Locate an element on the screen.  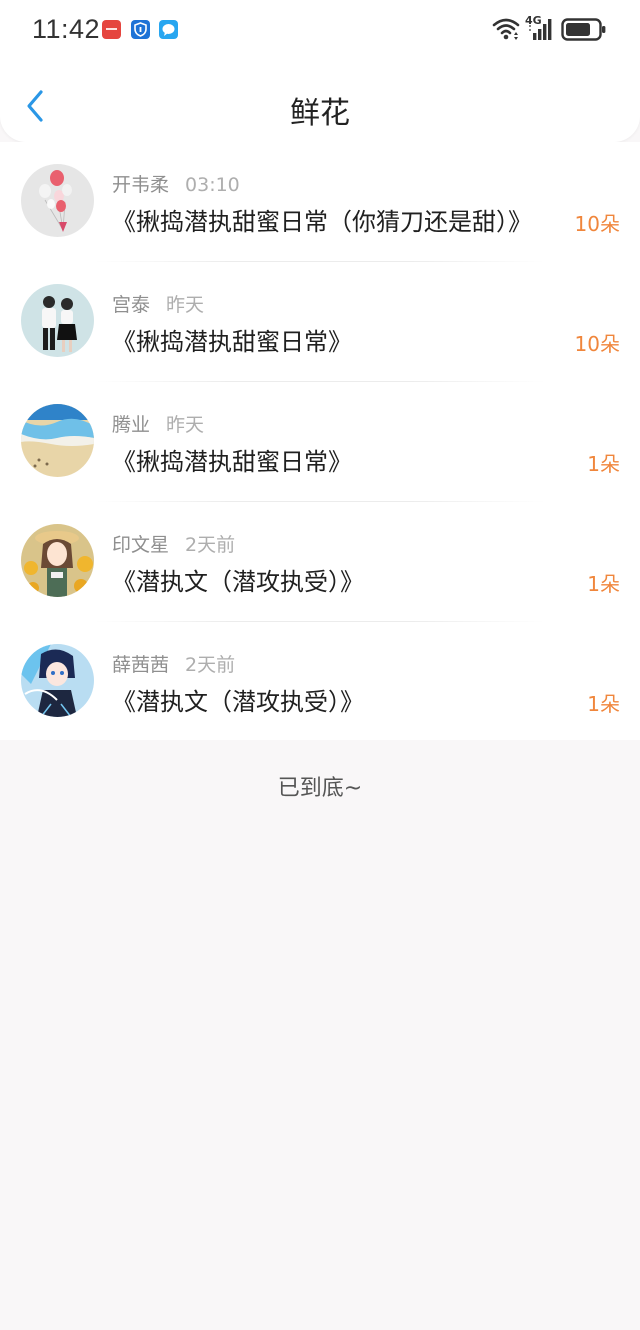
chat-app-icon is located at coordinates (168, 29).